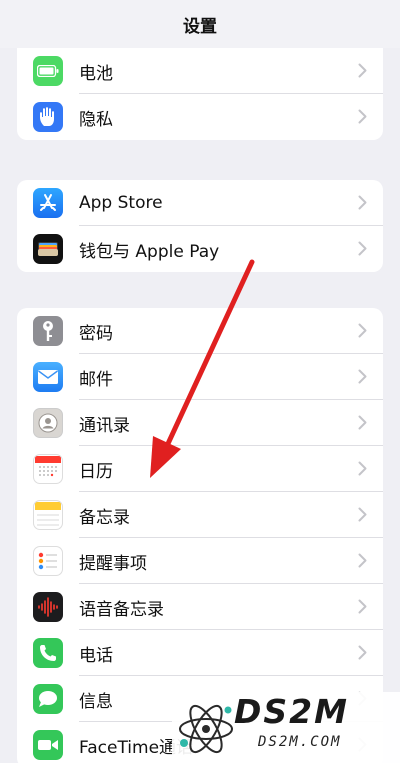  I want to click on settings-row-label: 钱包与 Apple Pay, so click(149, 251).